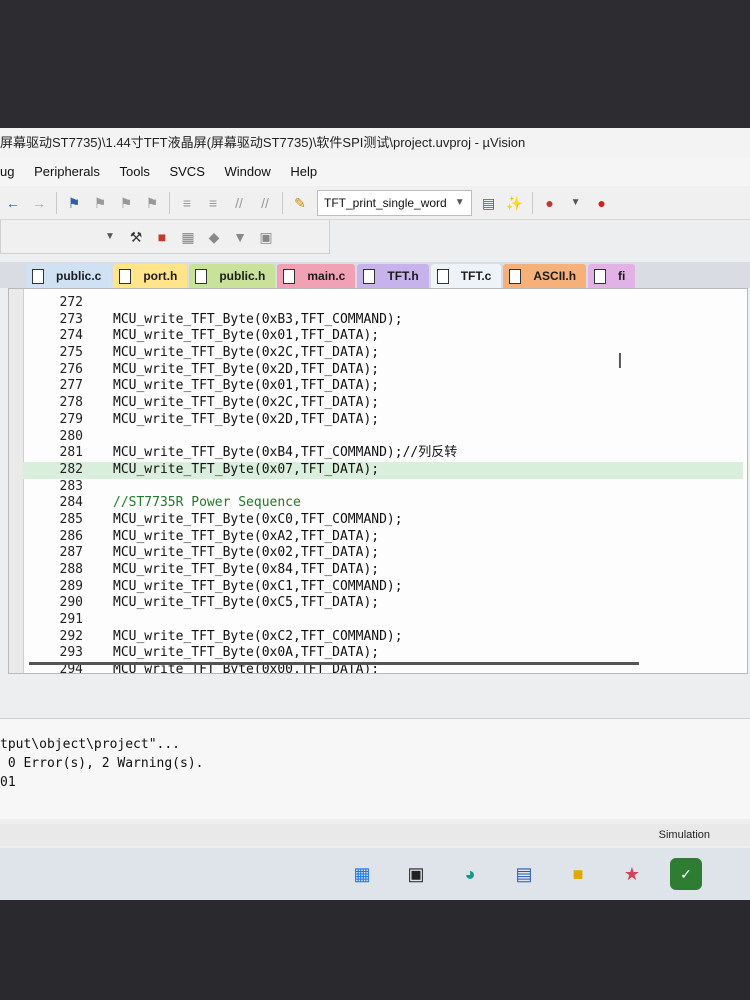 The image size is (750, 1000). I want to click on code-line: 276 MCU_write_TFT_Byte(0x2D,TFT_DATA);, so click(383, 370).